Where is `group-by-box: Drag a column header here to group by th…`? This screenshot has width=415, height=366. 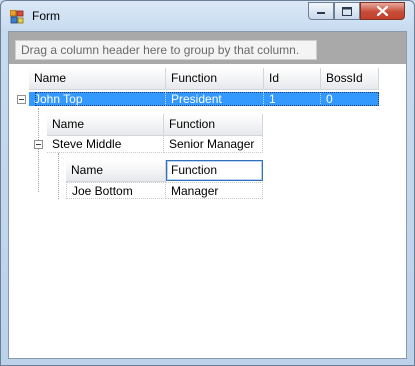 group-by-box: Drag a column header here to group by th… is located at coordinates (207, 48).